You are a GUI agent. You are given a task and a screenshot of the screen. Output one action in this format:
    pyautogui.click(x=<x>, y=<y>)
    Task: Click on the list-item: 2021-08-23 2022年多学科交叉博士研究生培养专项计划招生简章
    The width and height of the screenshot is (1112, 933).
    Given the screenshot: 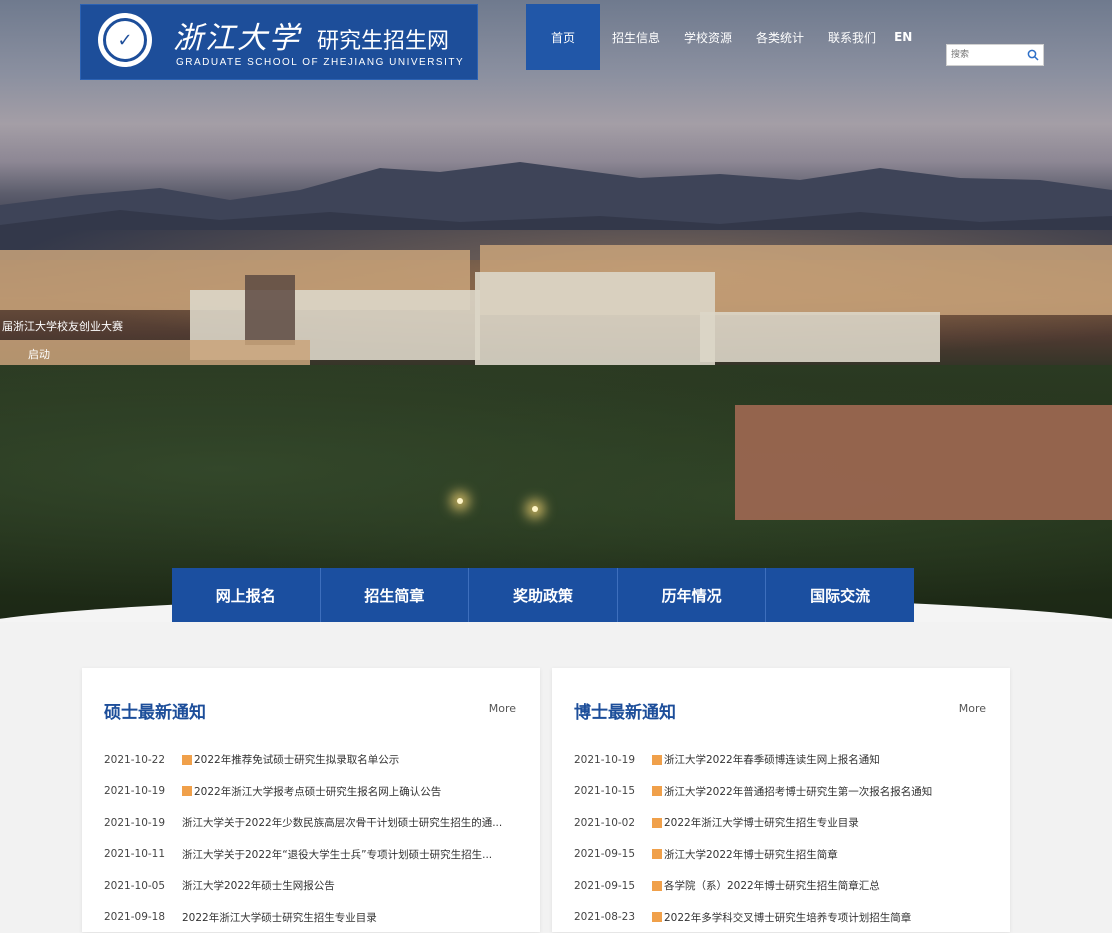 What is the action you would take?
    pyautogui.click(x=784, y=917)
    